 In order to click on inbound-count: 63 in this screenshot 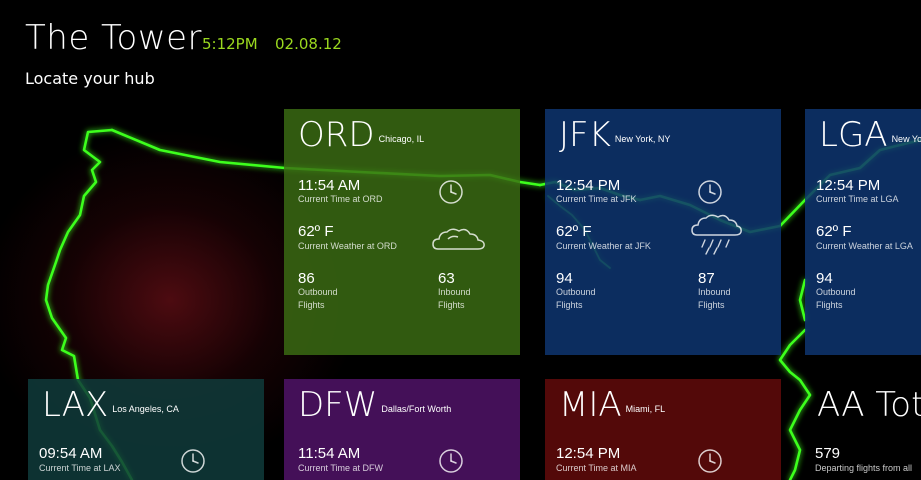, I will do `click(446, 278)`.